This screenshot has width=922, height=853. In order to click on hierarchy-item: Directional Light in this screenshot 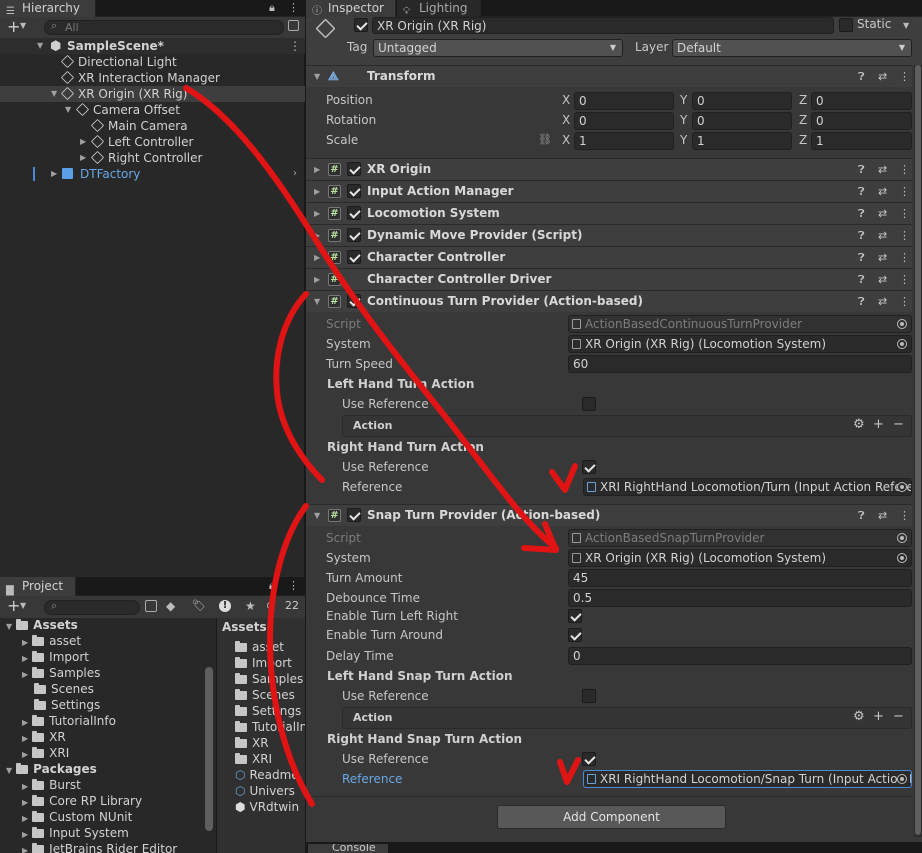, I will do `click(118, 62)`.